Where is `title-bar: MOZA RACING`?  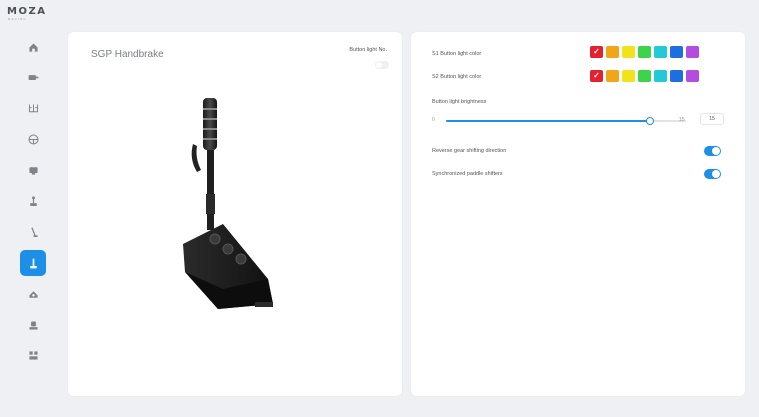
title-bar: MOZA RACING is located at coordinates (379, 13).